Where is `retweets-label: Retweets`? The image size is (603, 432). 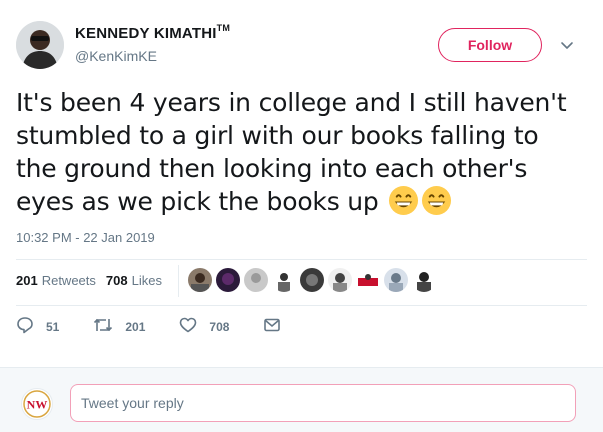
retweets-label: Retweets is located at coordinates (69, 280).